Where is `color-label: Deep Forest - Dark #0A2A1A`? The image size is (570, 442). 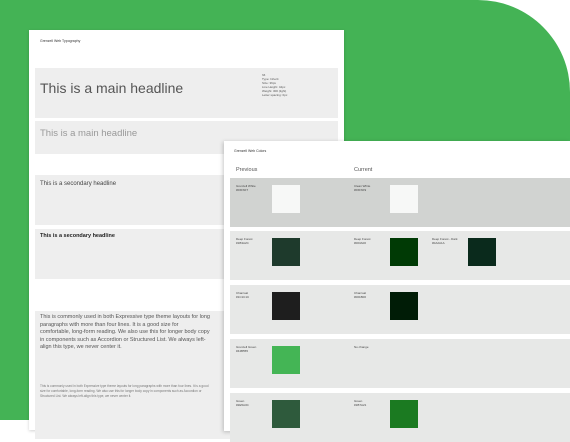
color-label: Deep Forest - Dark #0A2A1A is located at coordinates (445, 241).